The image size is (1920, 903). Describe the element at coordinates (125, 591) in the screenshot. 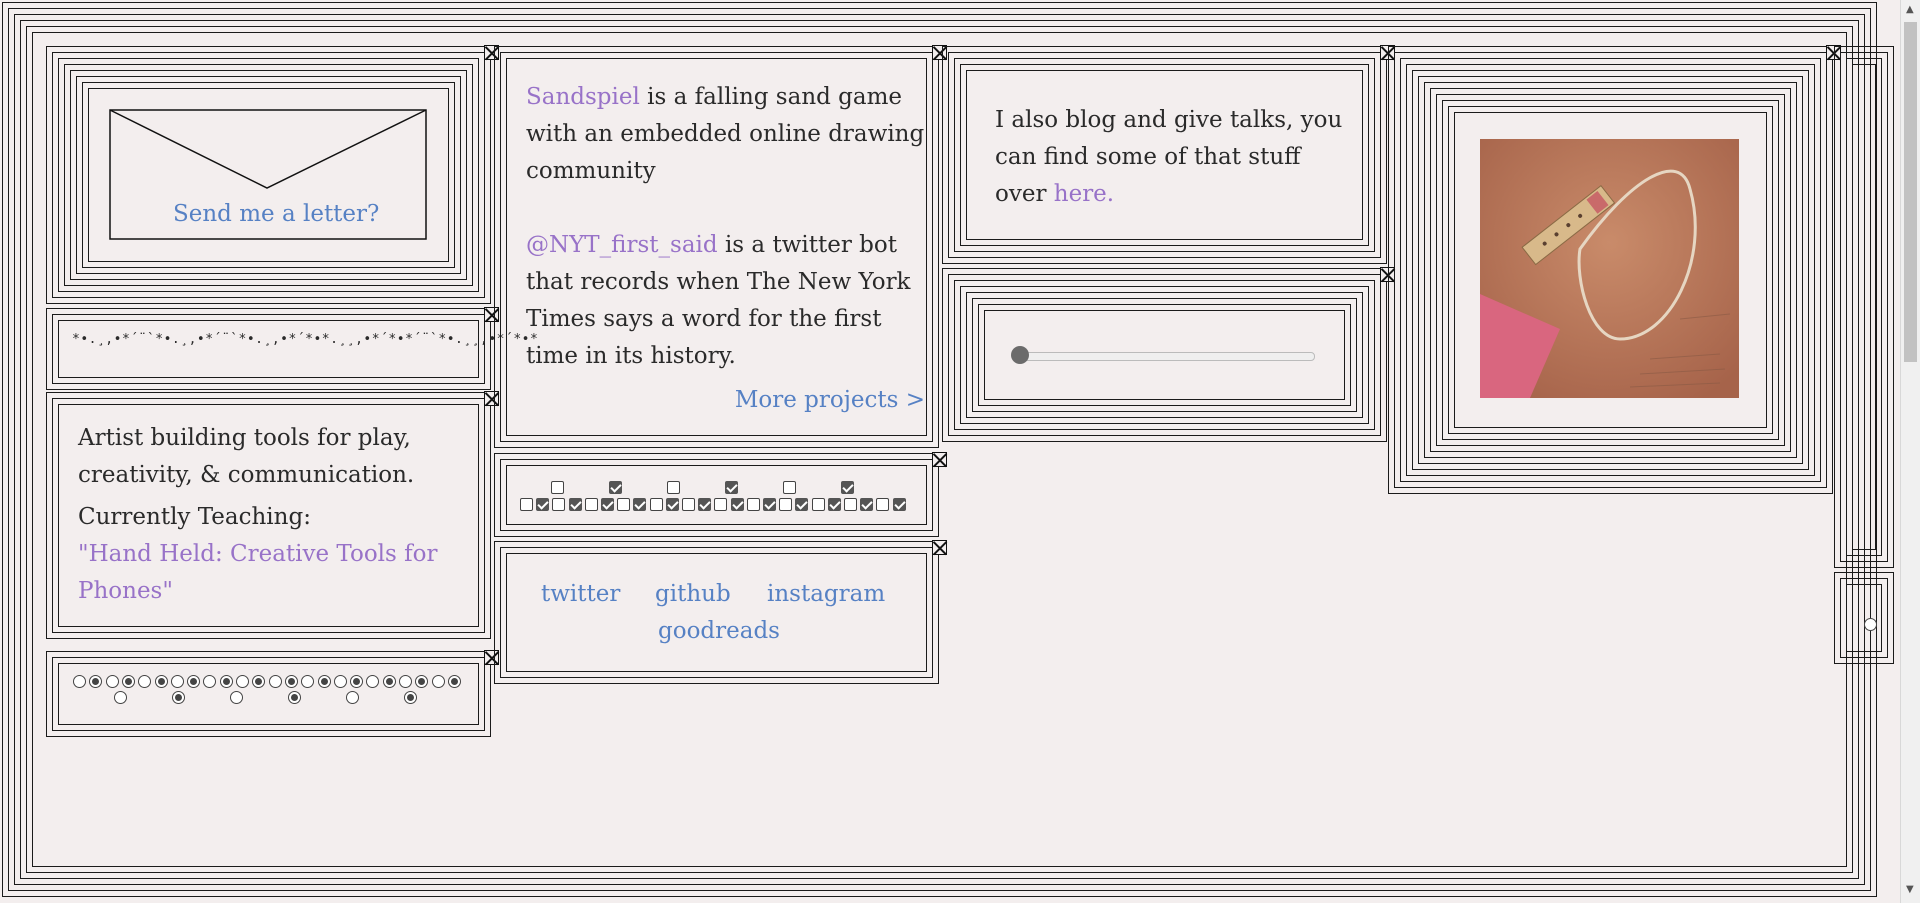

I see `course-link-line-2: Phones"` at that location.